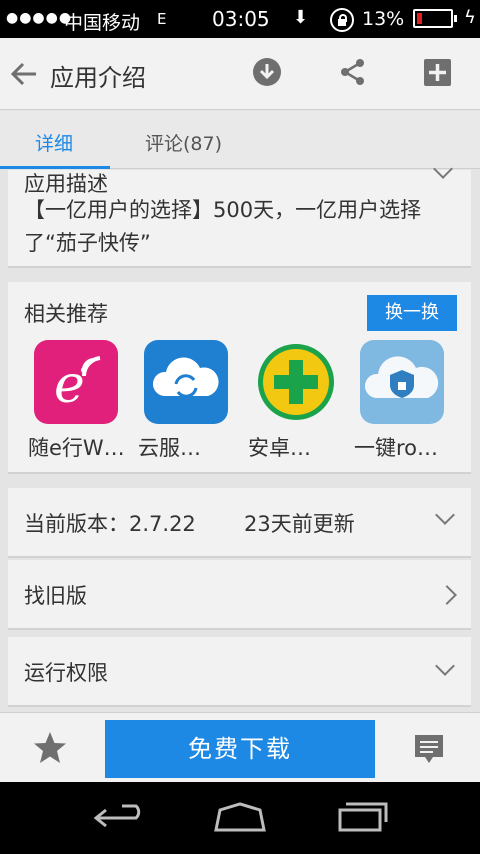  What do you see at coordinates (239, 523) in the screenshot?
I see `version-row: 当前版本：2.7.22 23天前更新` at bounding box center [239, 523].